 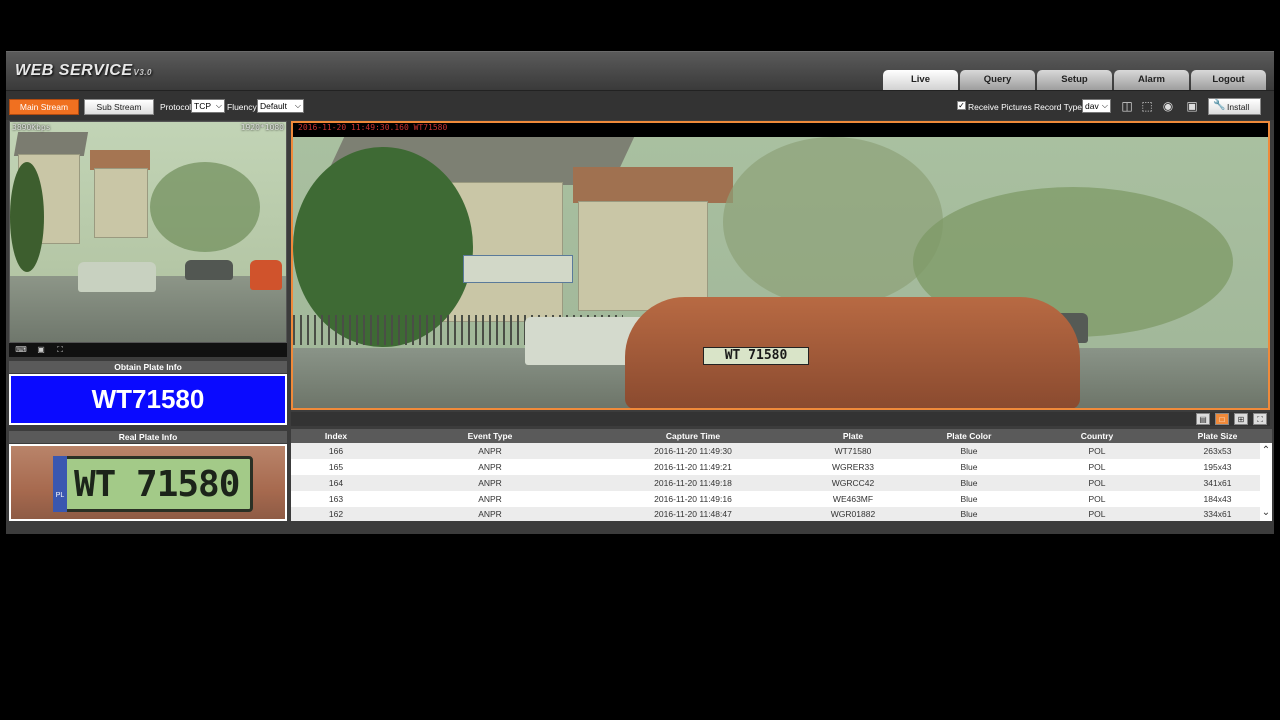 I want to click on obtain-plate-box: WT71580, so click(x=148, y=399).